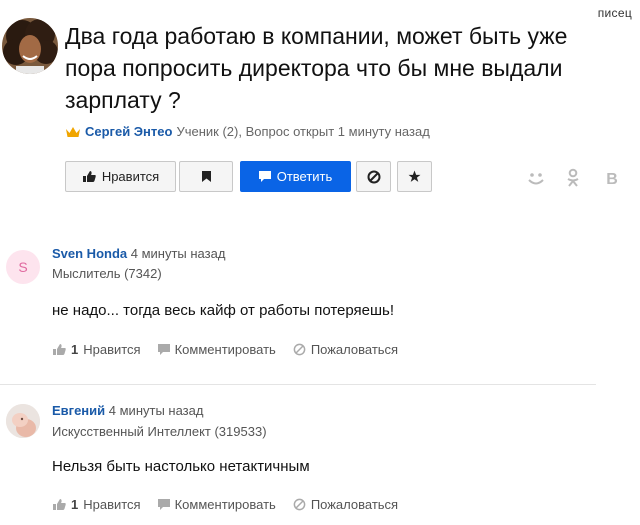 The width and height of the screenshot is (640, 525). Describe the element at coordinates (78, 410) in the screenshot. I see `answer-author-link: Евгений` at that location.